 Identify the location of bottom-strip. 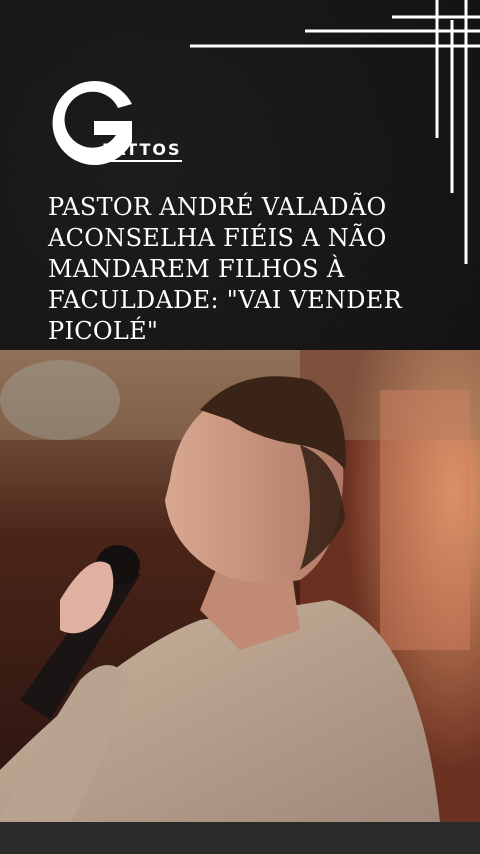
(240, 838).